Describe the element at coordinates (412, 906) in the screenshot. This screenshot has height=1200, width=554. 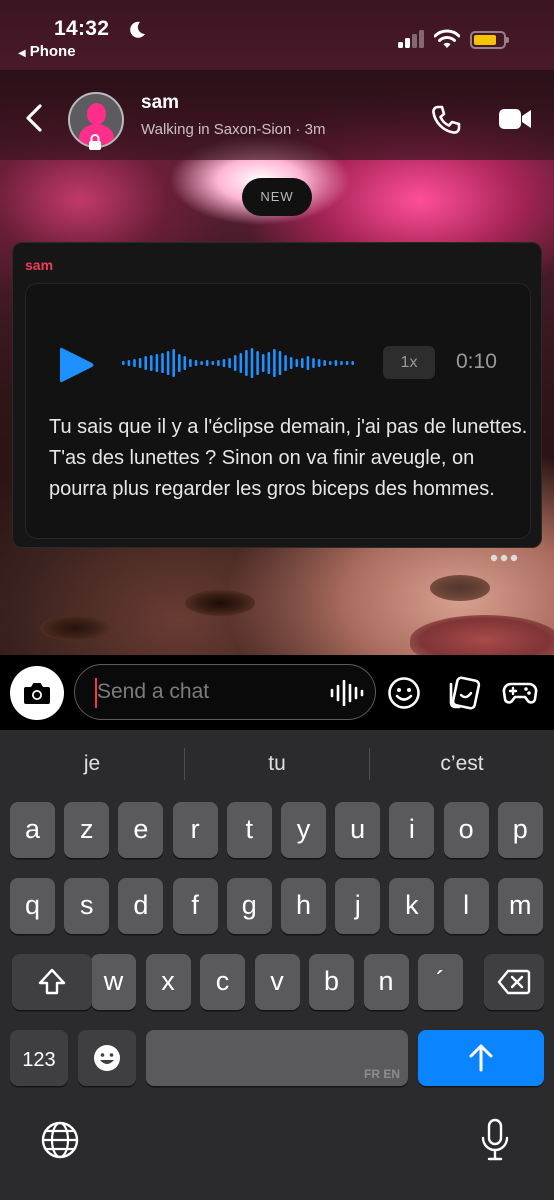
I see `key-k: k` at that location.